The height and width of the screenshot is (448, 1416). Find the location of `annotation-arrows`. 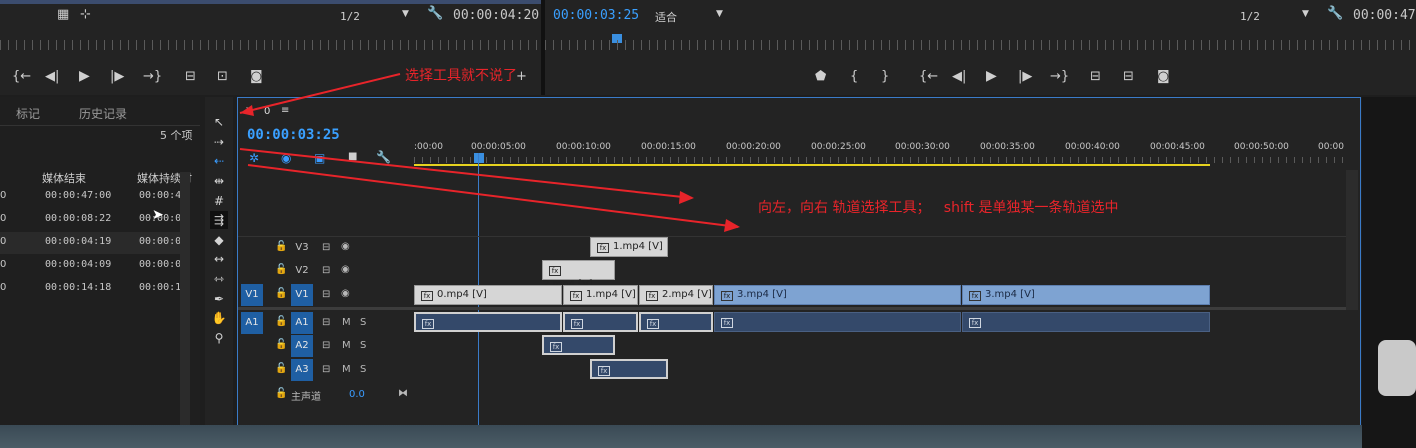

annotation-arrows is located at coordinates (489, 152).